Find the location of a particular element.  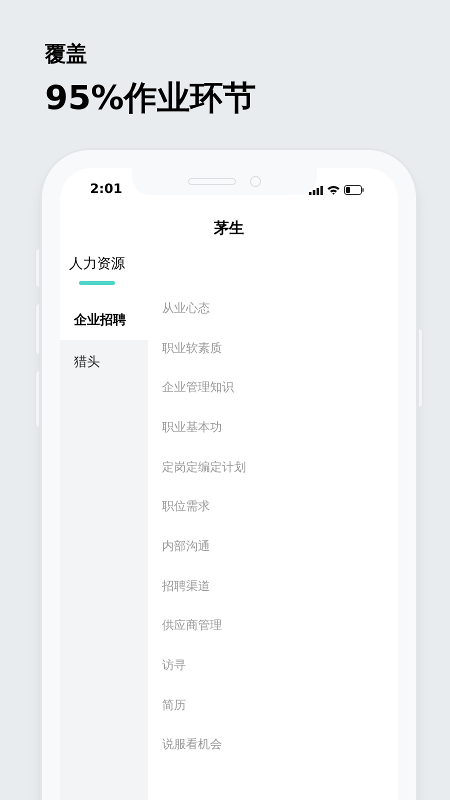

screen-title: 茅生 is located at coordinates (229, 228).